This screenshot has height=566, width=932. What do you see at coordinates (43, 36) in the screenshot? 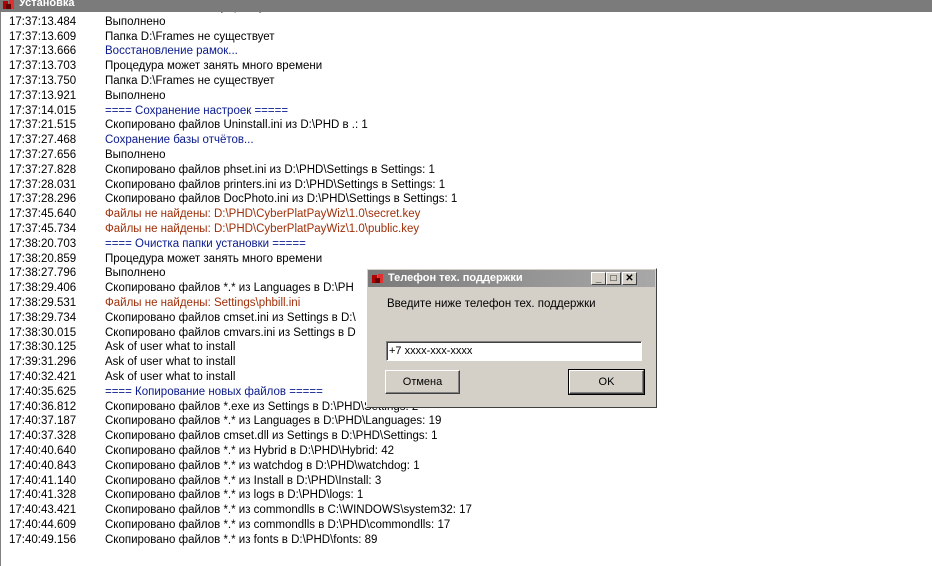
I see `log-time: 17:37:13.609` at bounding box center [43, 36].